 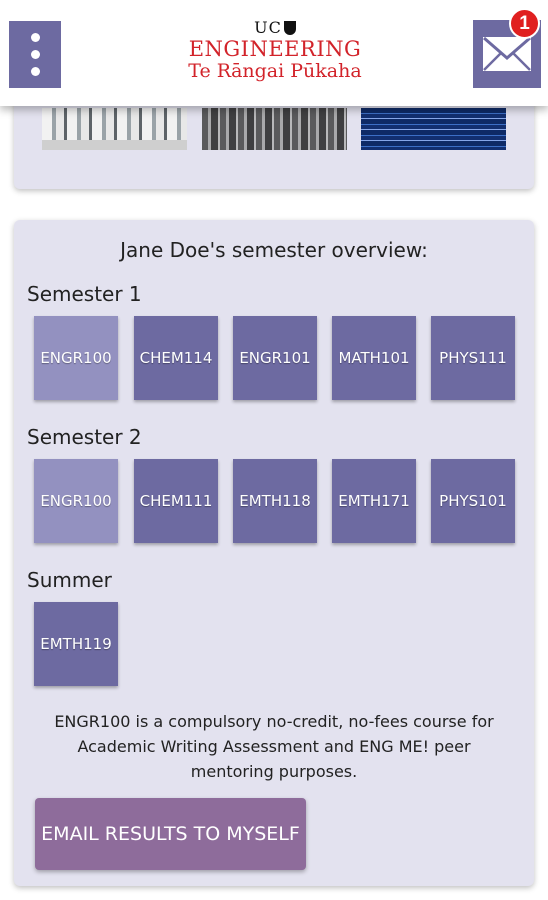 What do you see at coordinates (374, 358) in the screenshot?
I see `course-tile: MATH101` at bounding box center [374, 358].